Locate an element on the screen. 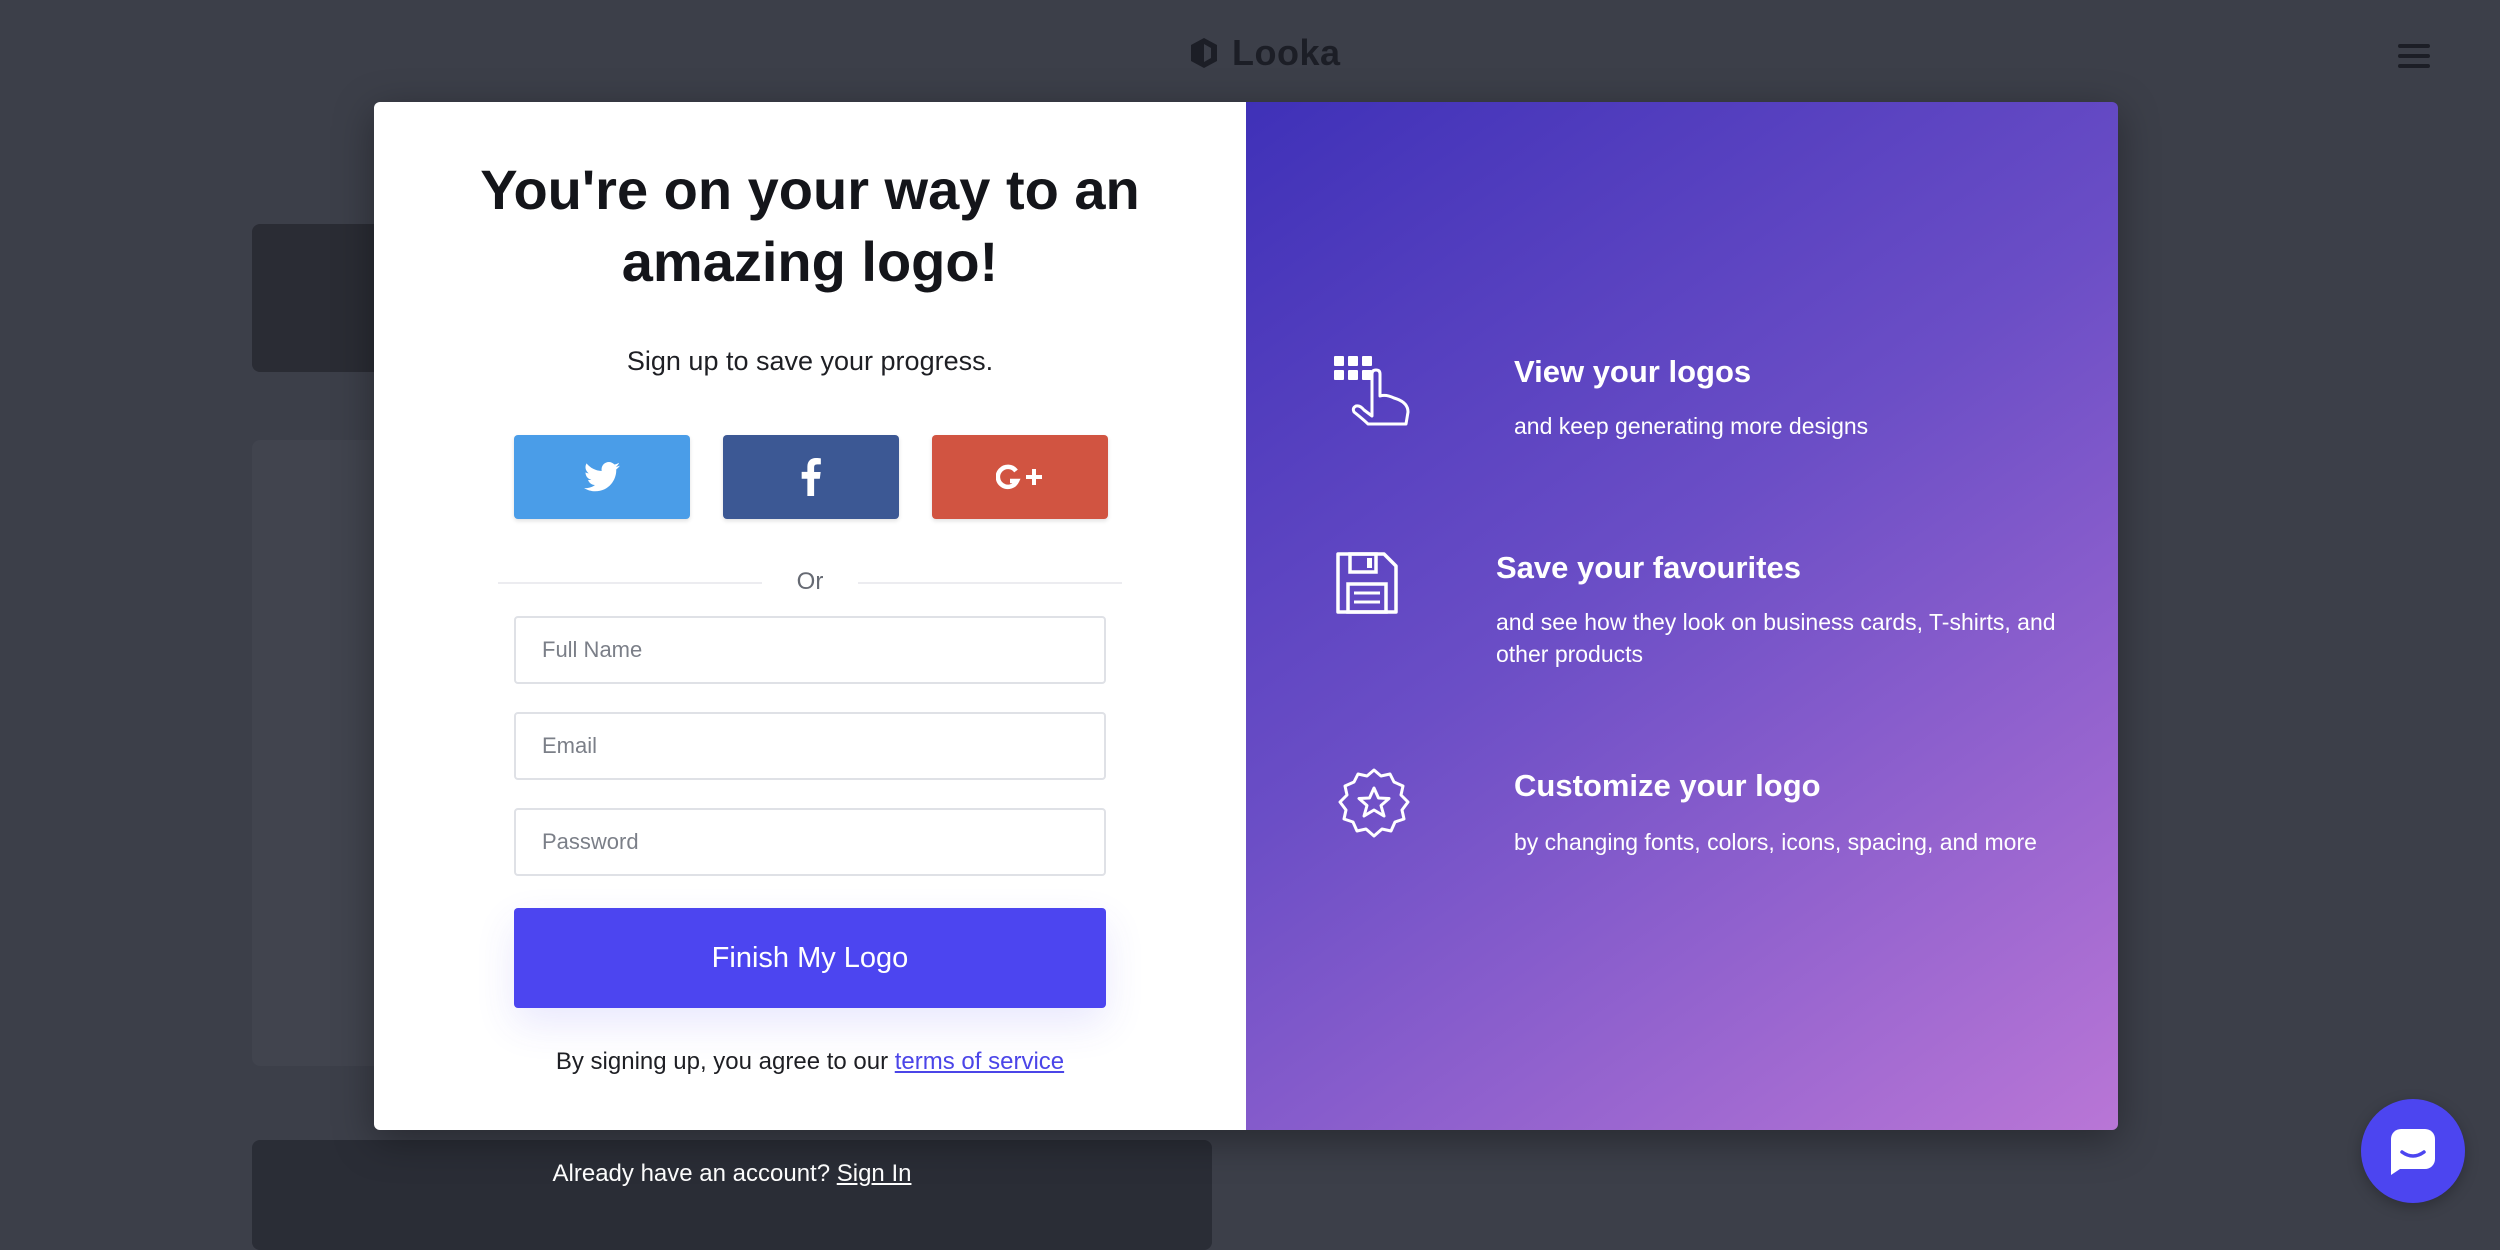 The width and height of the screenshot is (2500, 1250). looka-logo-icon is located at coordinates (1204, 53).